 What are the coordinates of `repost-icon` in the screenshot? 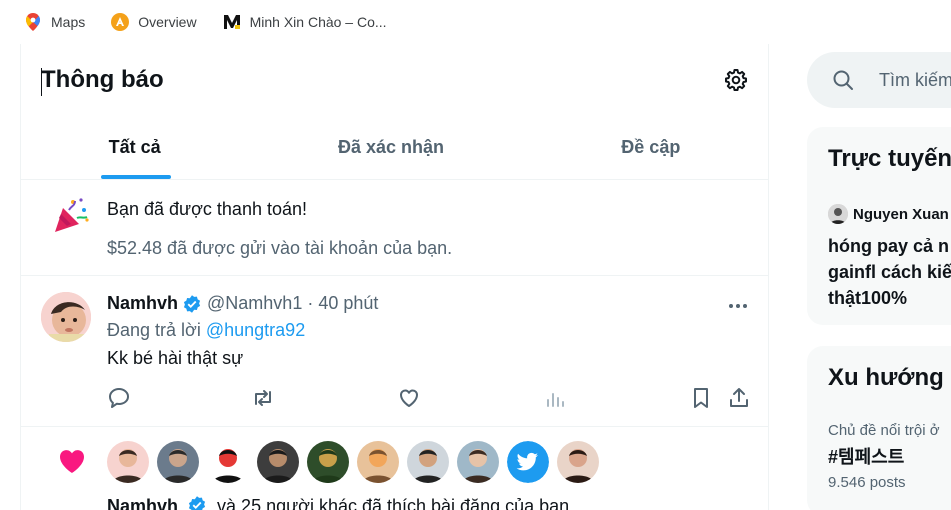 It's located at (263, 398).